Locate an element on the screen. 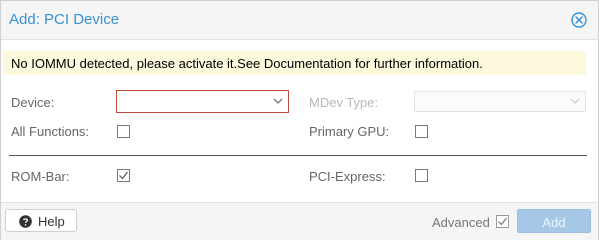 The width and height of the screenshot is (599, 240). advanced-label: Advanced is located at coordinates (461, 222).